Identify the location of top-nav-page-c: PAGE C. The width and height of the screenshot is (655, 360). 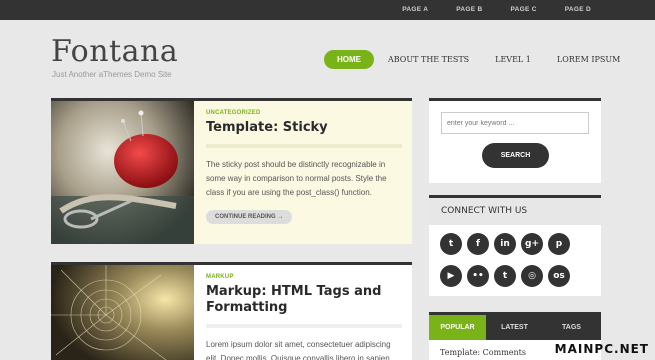
(524, 10).